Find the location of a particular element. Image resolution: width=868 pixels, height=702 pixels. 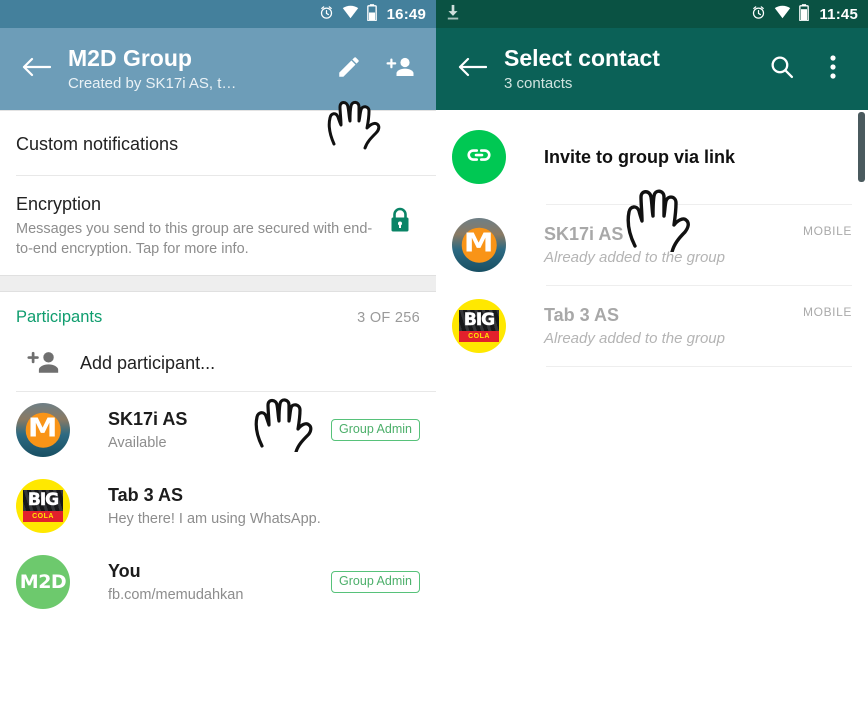

group-title: M2D Group is located at coordinates (130, 58).